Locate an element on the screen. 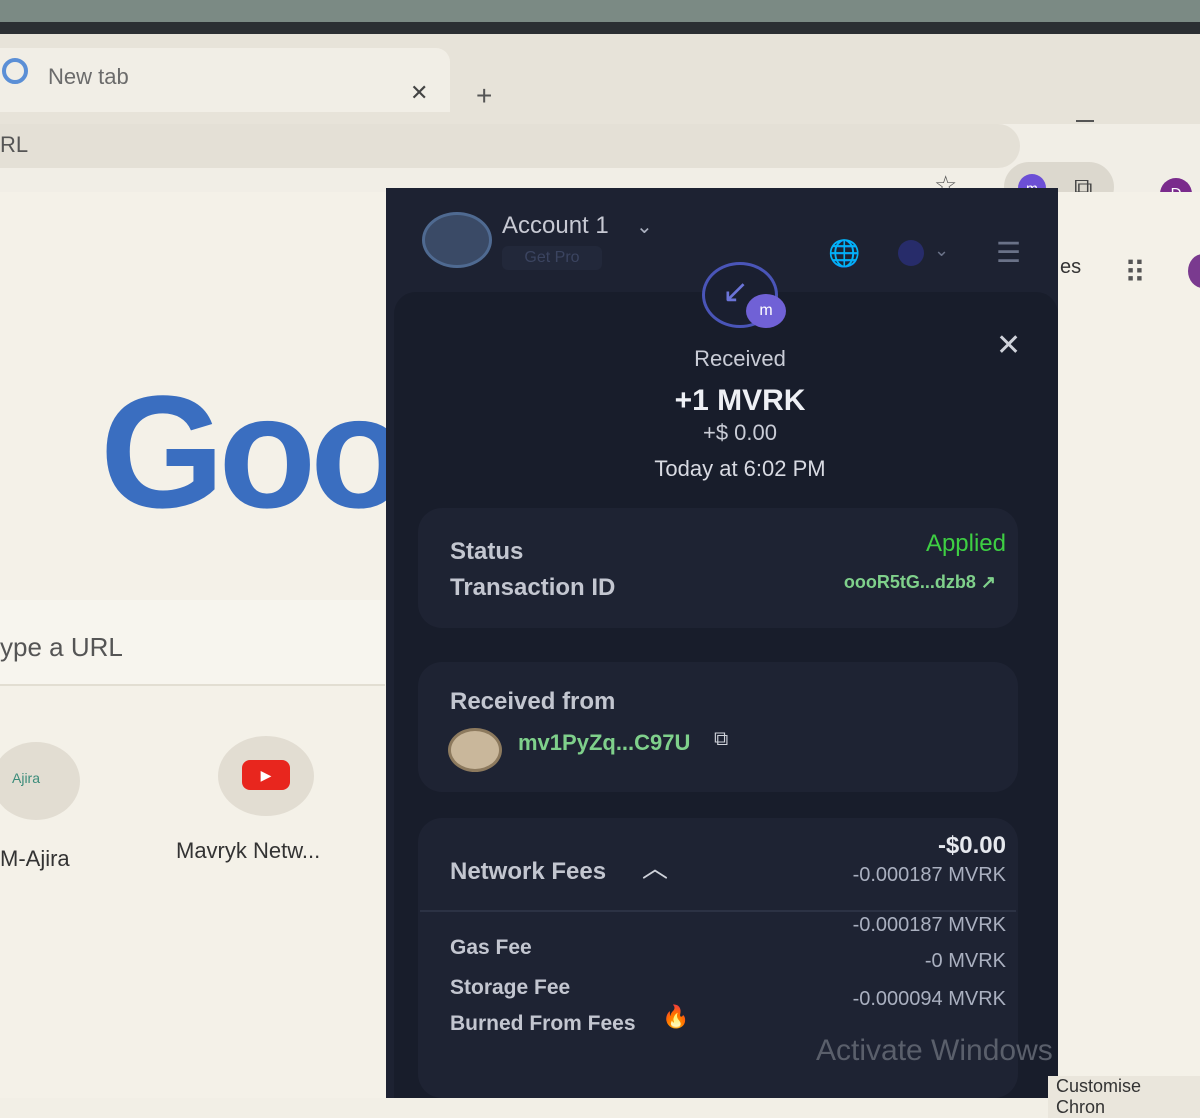  storage-fee-label: Storage Fee is located at coordinates (510, 987).